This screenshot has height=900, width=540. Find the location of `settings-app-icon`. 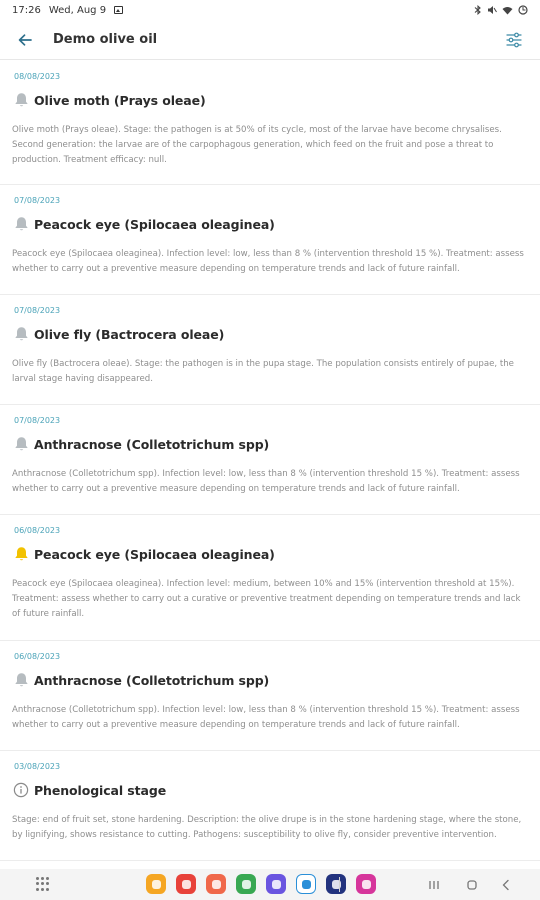

settings-app-icon is located at coordinates (336, 884).